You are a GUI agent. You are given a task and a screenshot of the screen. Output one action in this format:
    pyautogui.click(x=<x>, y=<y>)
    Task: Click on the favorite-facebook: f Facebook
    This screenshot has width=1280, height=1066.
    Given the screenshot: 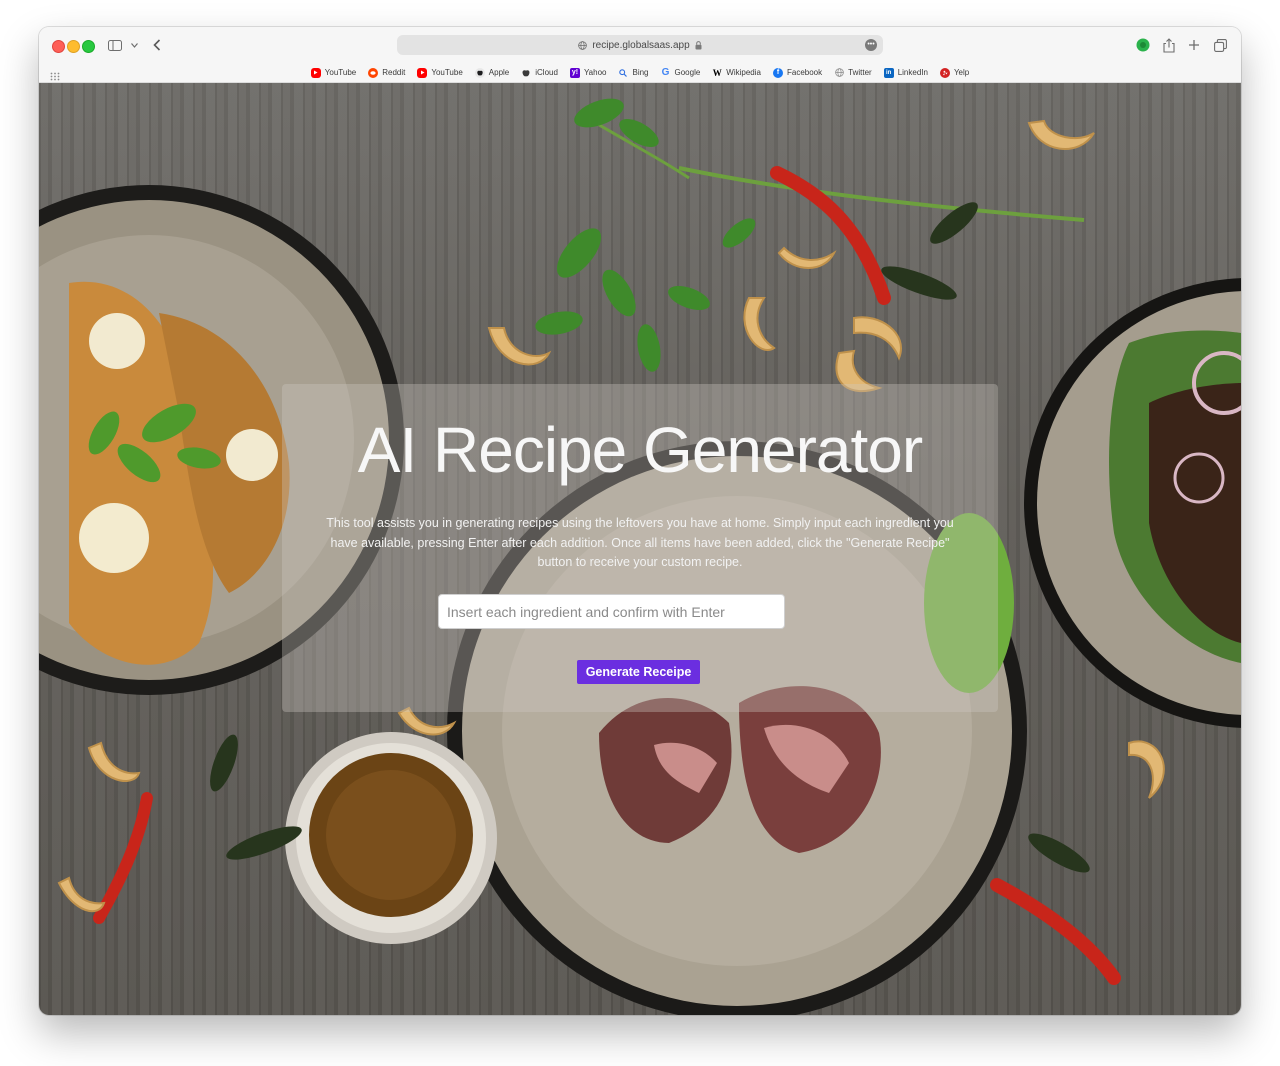 What is the action you would take?
    pyautogui.click(x=797, y=72)
    